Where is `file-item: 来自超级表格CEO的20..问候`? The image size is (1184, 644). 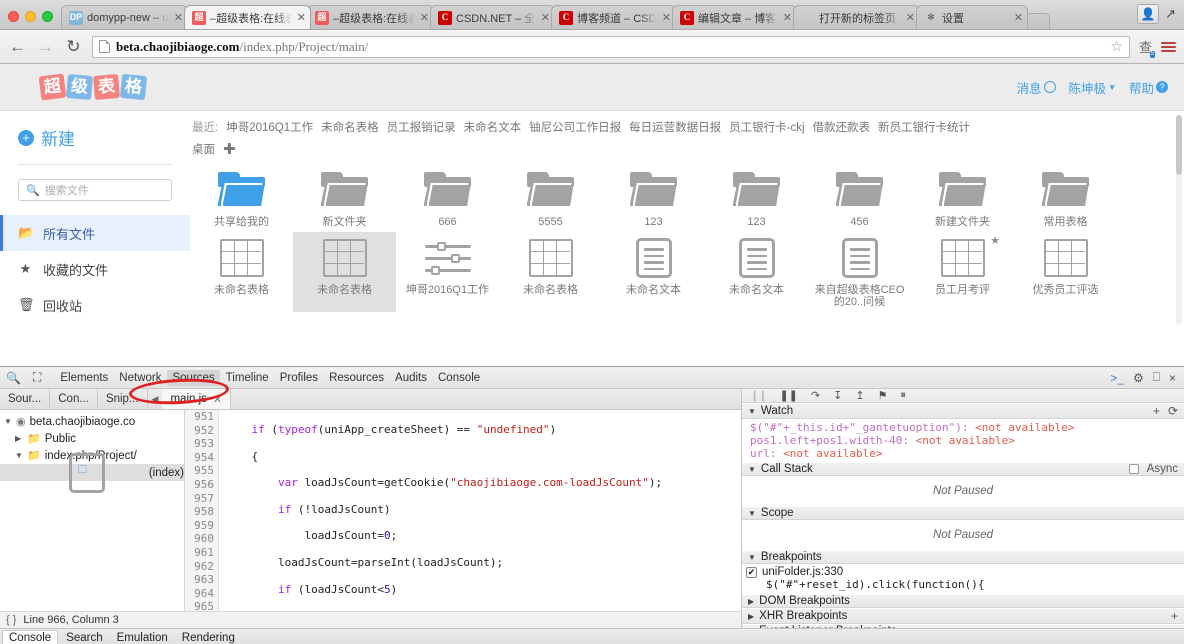 file-item: 来自超级表格CEO的20..问候 is located at coordinates (859, 272).